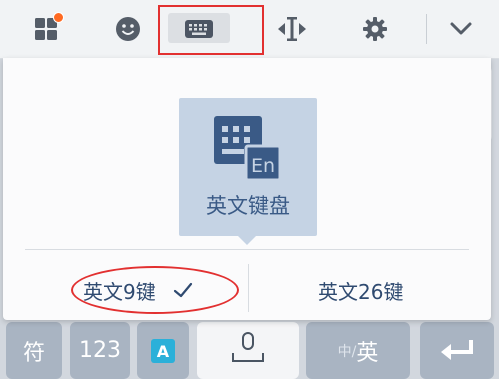 The height and width of the screenshot is (379, 499). What do you see at coordinates (247, 240) in the screenshot?
I see `popup-pointer` at bounding box center [247, 240].